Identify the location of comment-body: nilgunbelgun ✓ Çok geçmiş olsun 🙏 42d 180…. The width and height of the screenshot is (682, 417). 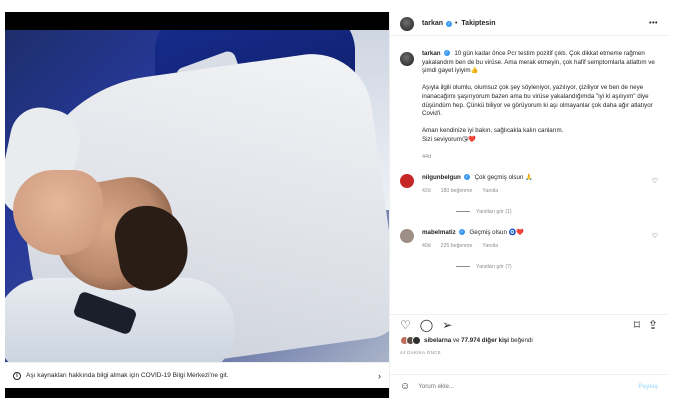
(477, 184).